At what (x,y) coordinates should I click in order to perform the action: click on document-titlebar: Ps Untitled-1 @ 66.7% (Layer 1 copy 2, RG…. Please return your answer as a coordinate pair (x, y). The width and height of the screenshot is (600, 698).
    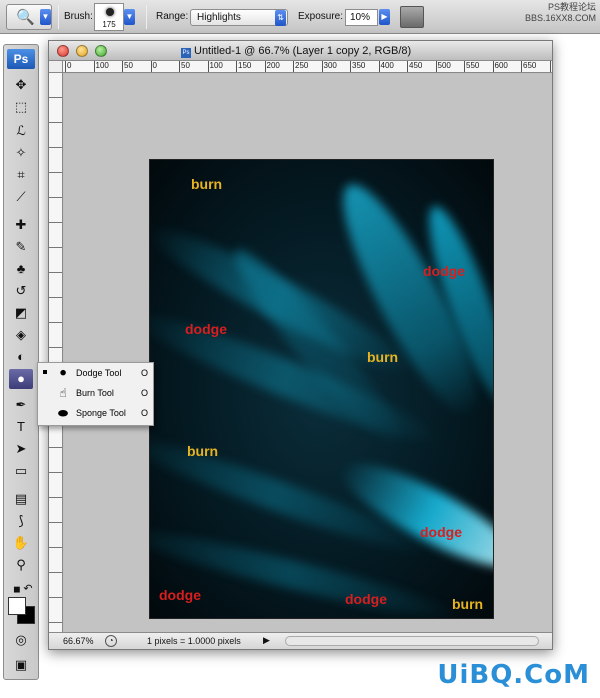
    Looking at the image, I should click on (300, 51).